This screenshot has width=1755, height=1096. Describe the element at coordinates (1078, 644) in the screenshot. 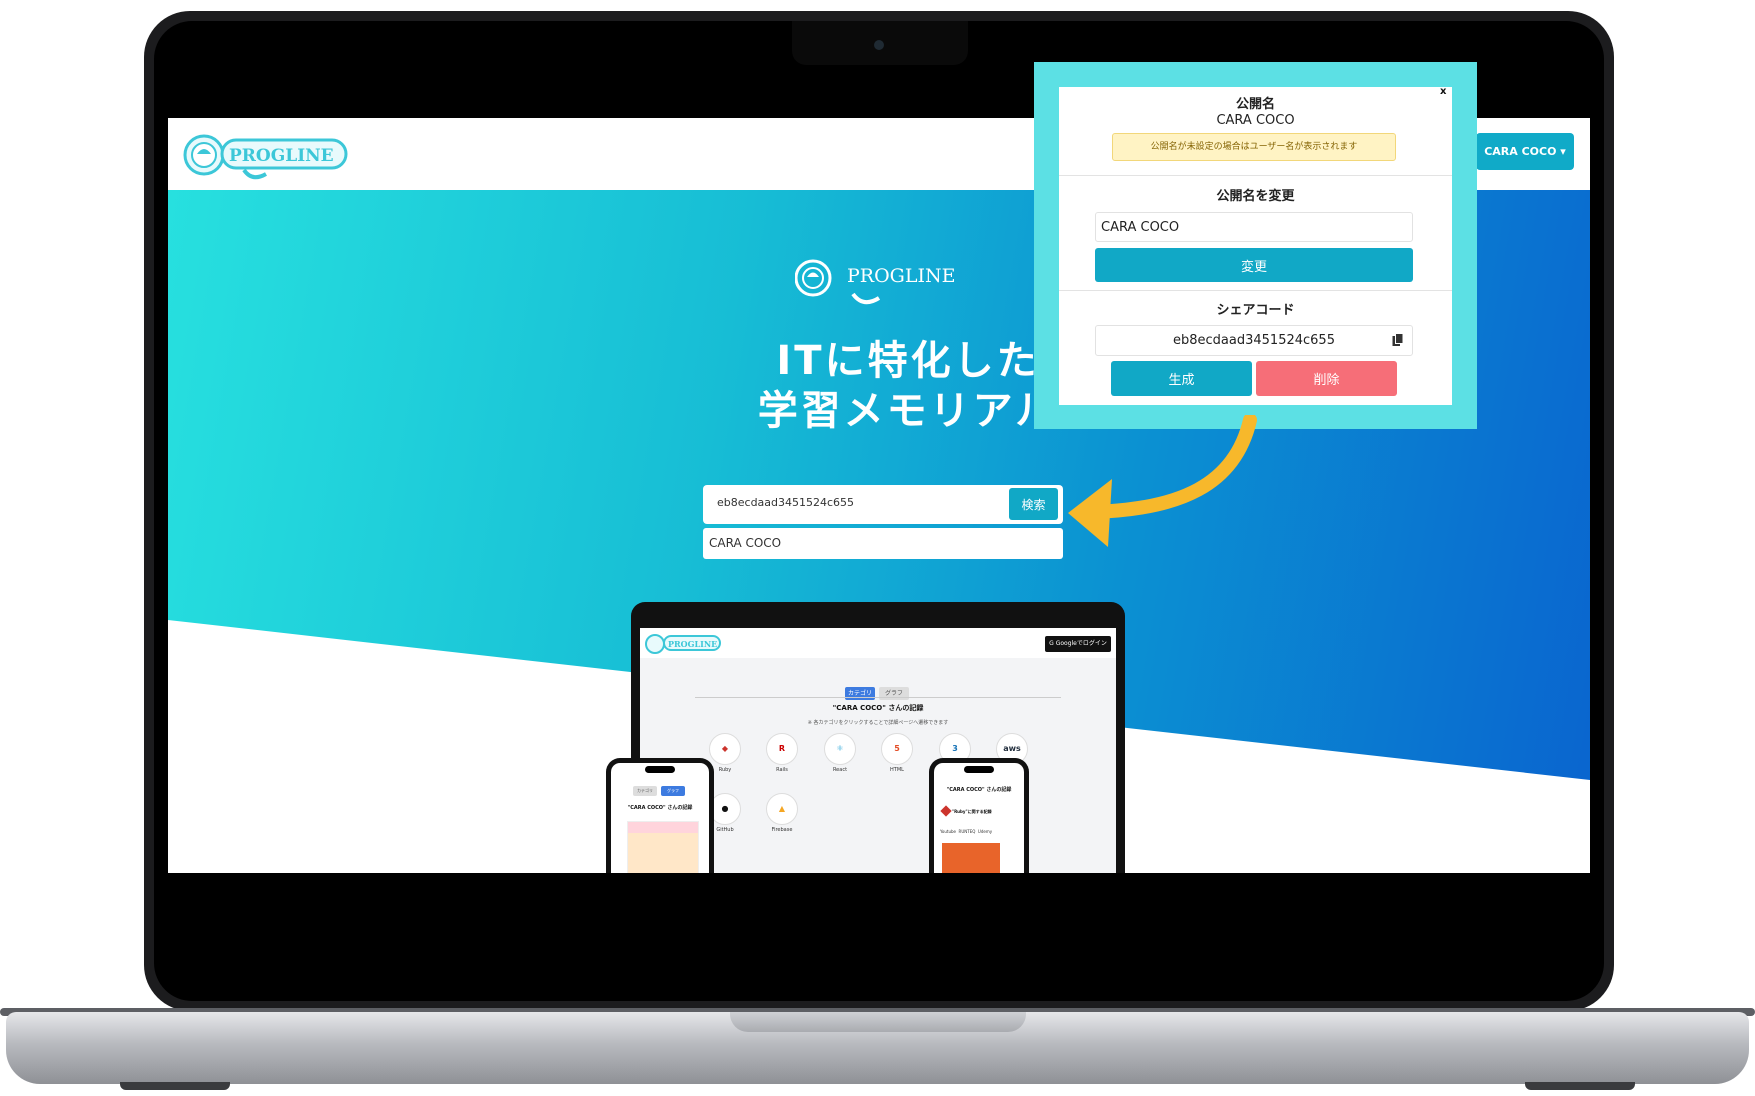

I see `mockup-google-login-button: G Googleでログイン` at that location.